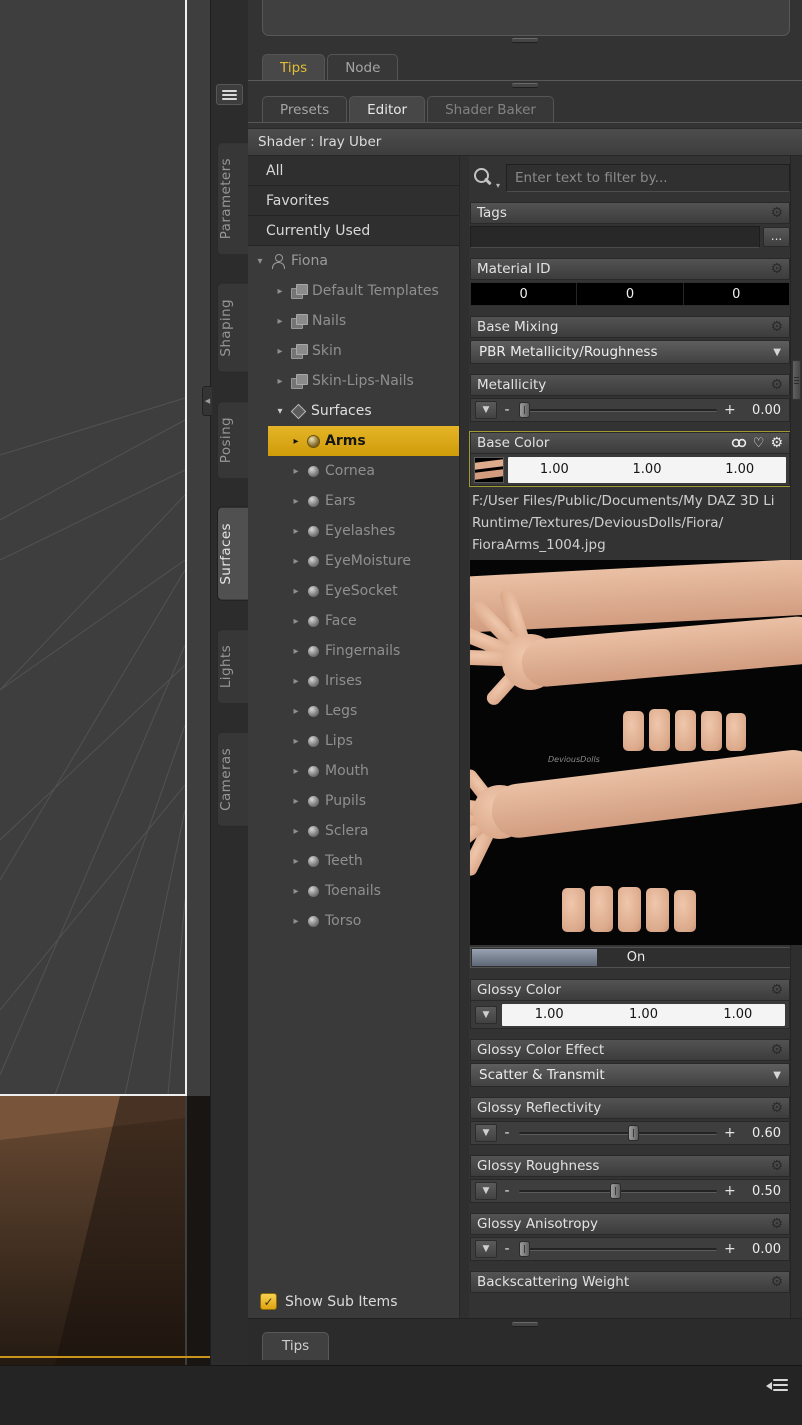 The height and width of the screenshot is (1425, 802). What do you see at coordinates (647, 470) in the screenshot?
I see `base-color-g: 1.00` at bounding box center [647, 470].